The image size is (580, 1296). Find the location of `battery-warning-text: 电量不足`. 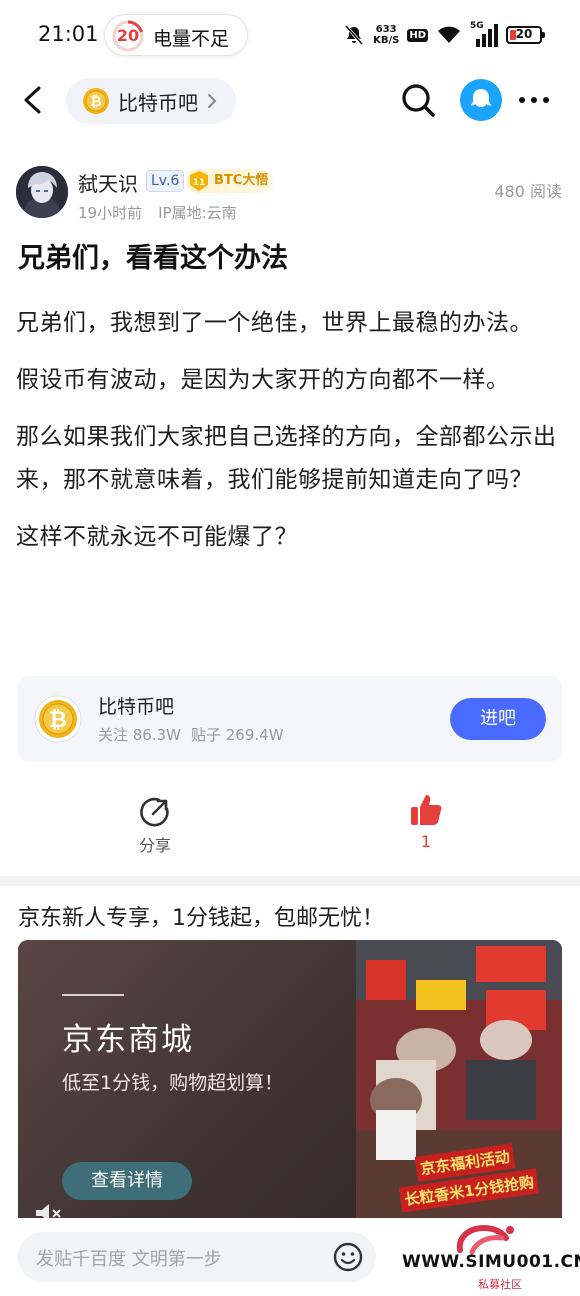

battery-warning-text: 电量不足 is located at coordinates (191, 39).